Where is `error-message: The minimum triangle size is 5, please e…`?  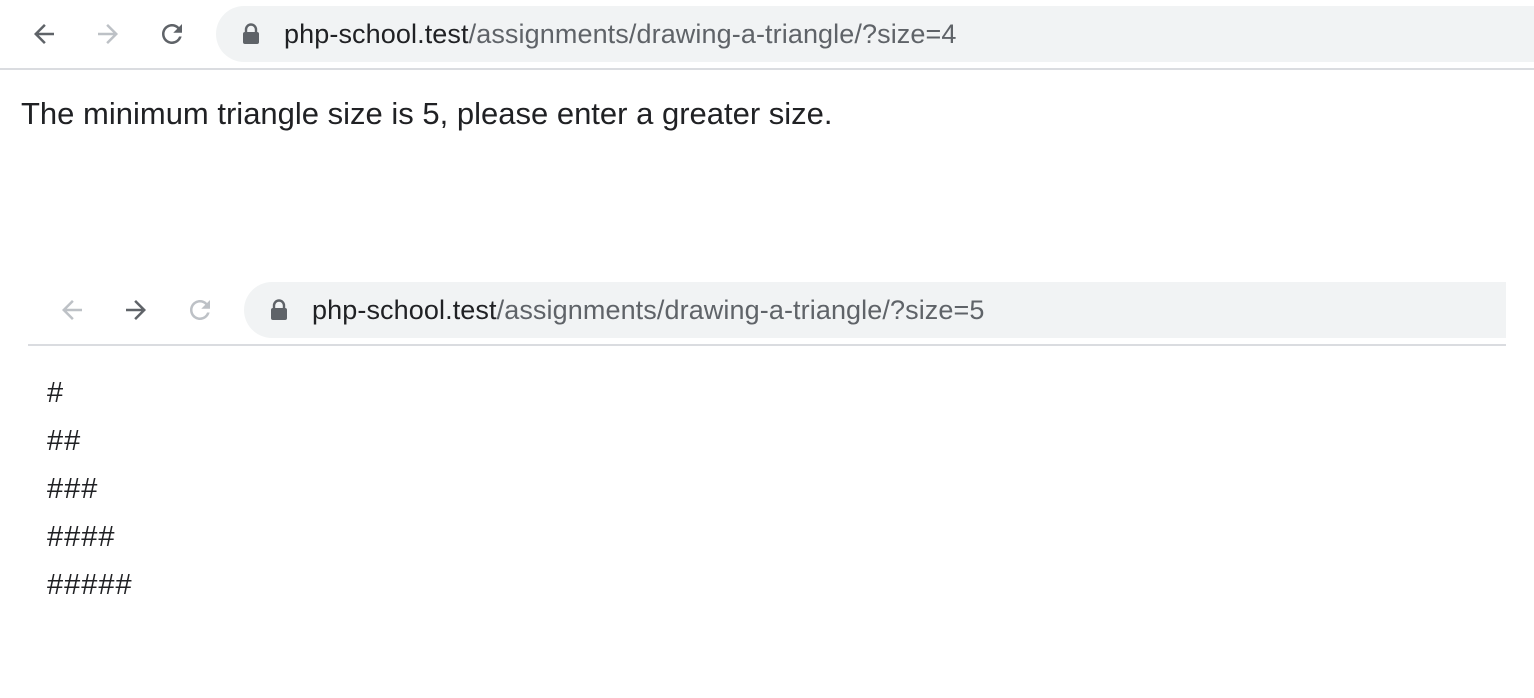
error-message: The minimum triangle size is 5, please e… is located at coordinates (427, 113).